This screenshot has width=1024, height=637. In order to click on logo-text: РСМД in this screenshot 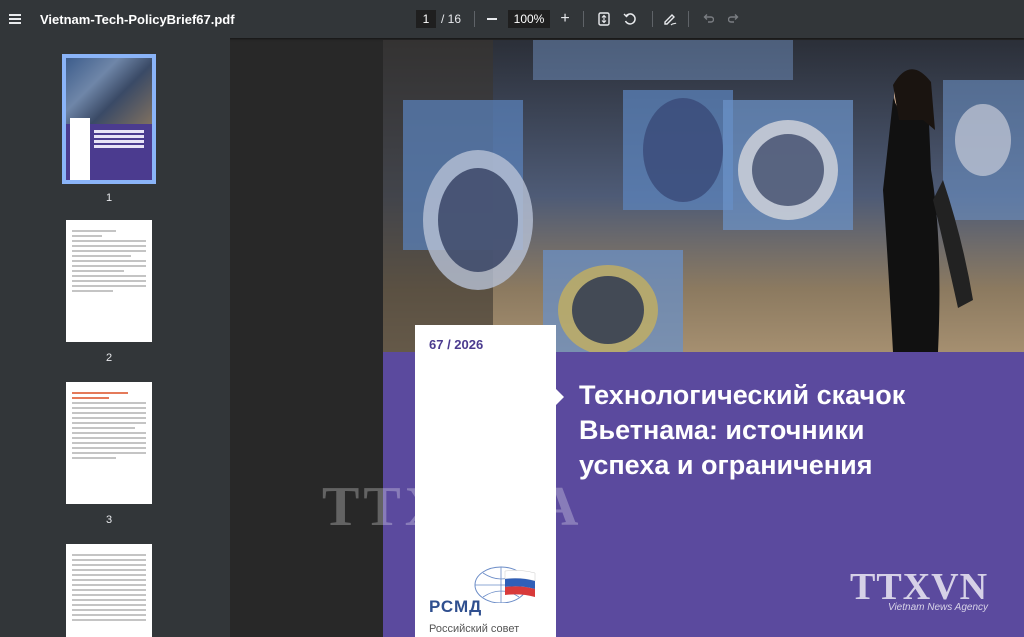, I will do `click(456, 606)`.